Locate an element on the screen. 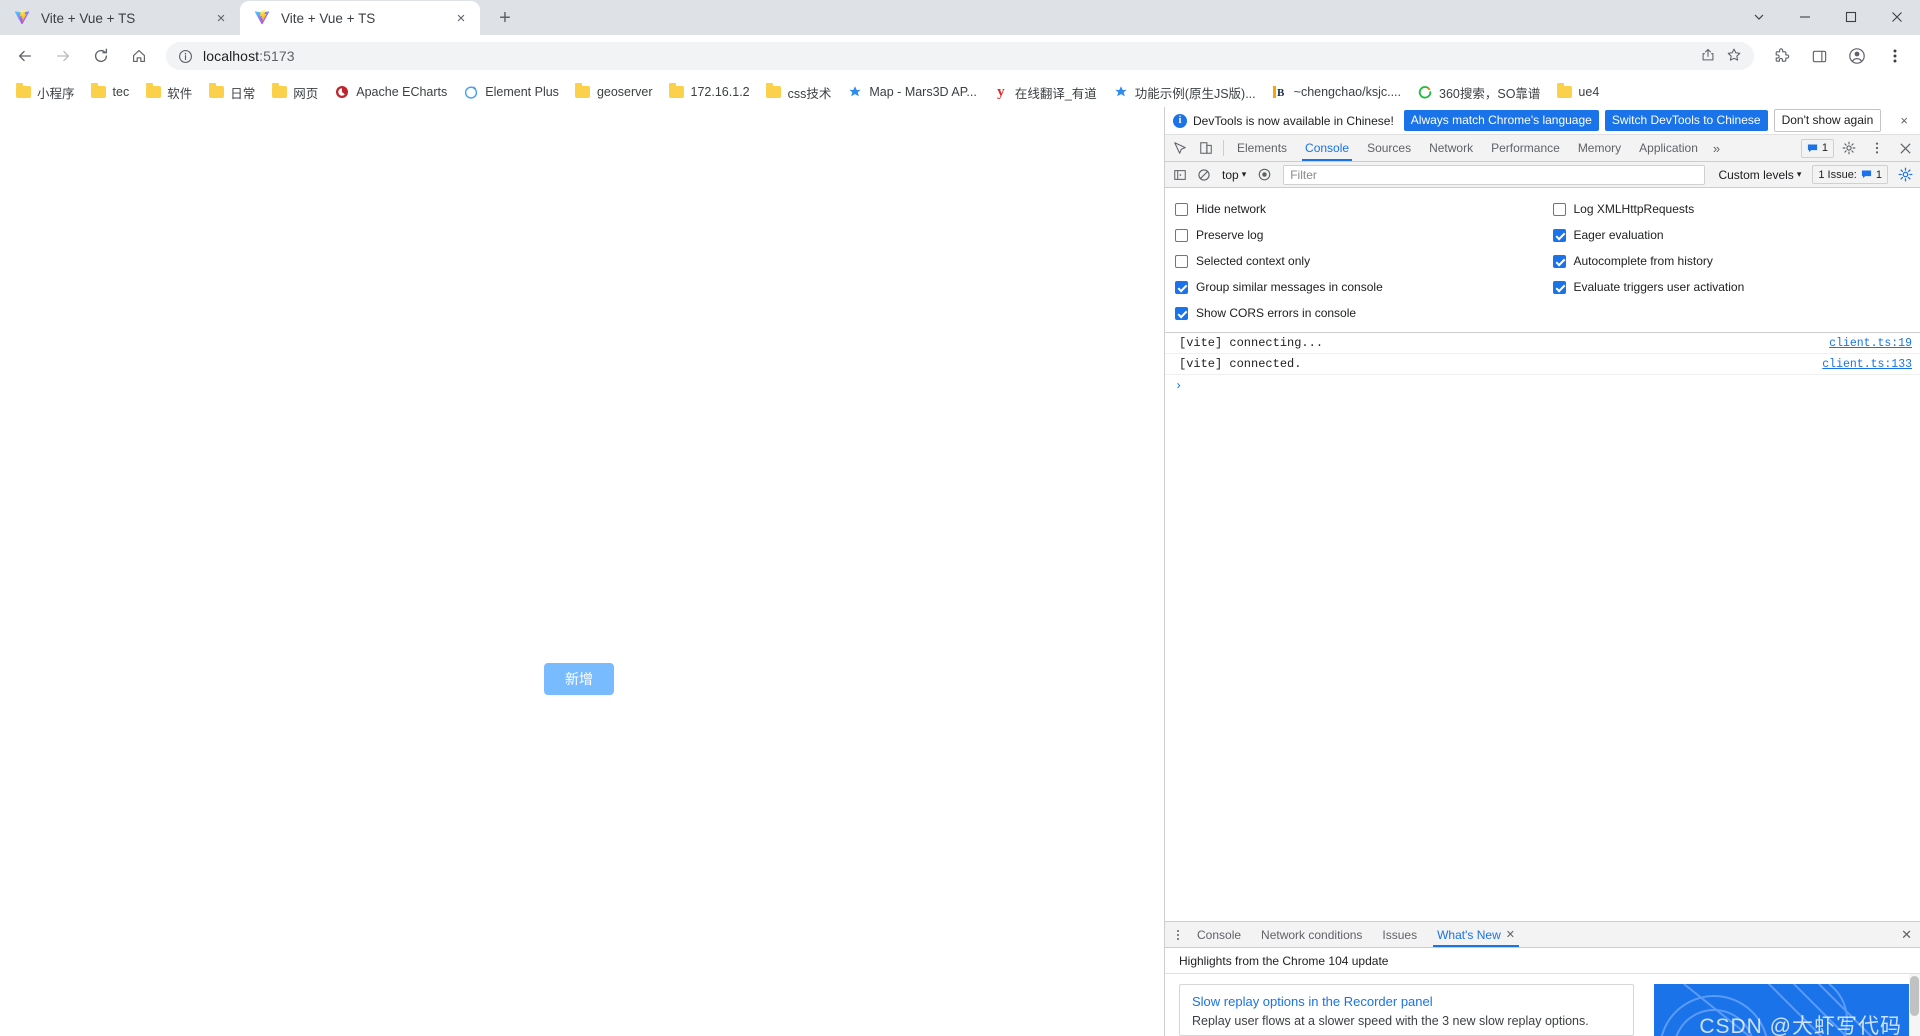 The image size is (1920, 1036). setting-selected-context-only: Selected context only is located at coordinates (1354, 261).